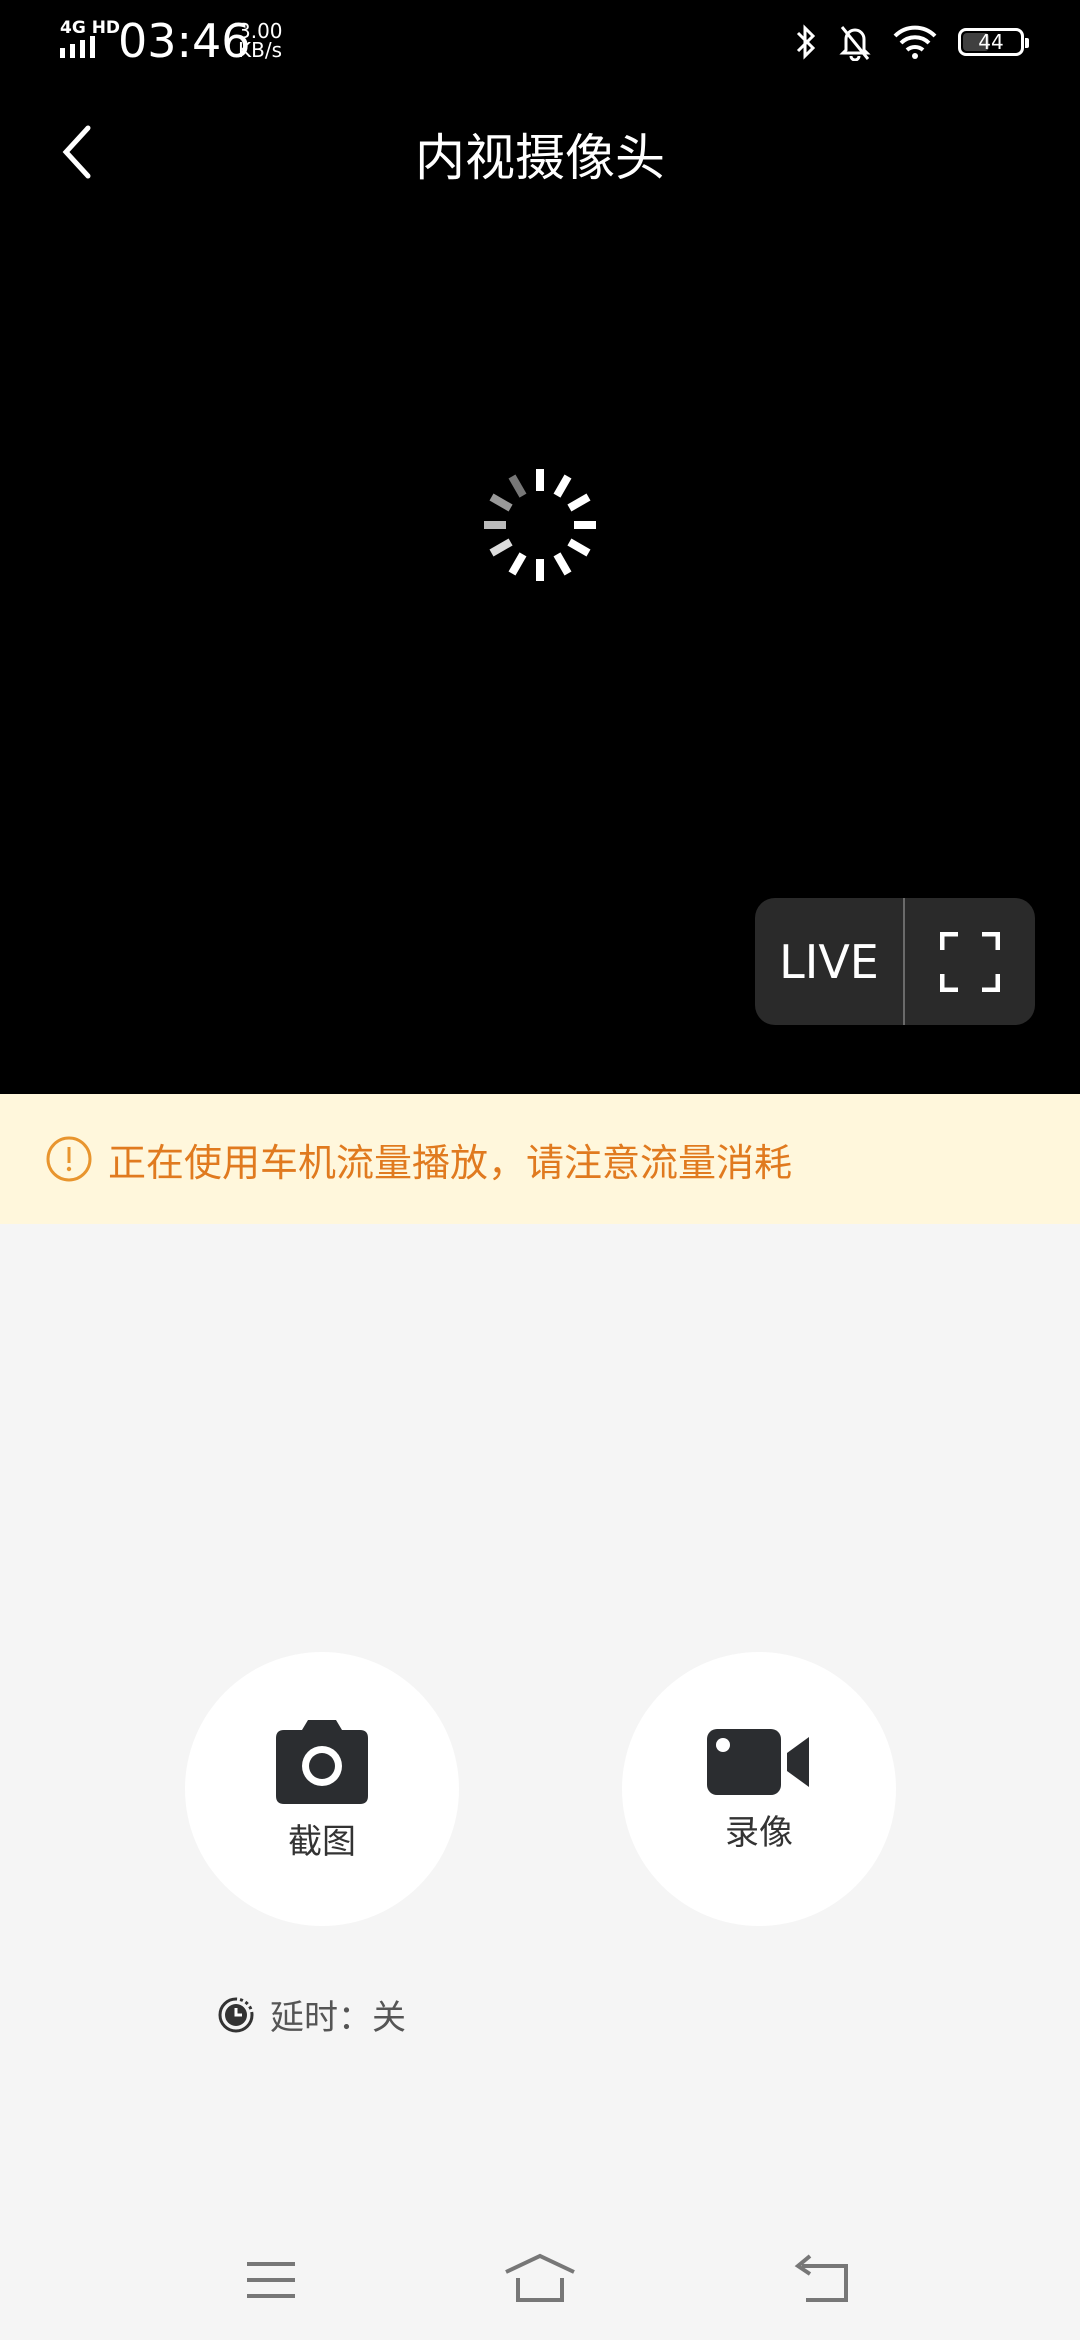 The width and height of the screenshot is (1080, 2340). What do you see at coordinates (69, 1159) in the screenshot?
I see `warning-icon` at bounding box center [69, 1159].